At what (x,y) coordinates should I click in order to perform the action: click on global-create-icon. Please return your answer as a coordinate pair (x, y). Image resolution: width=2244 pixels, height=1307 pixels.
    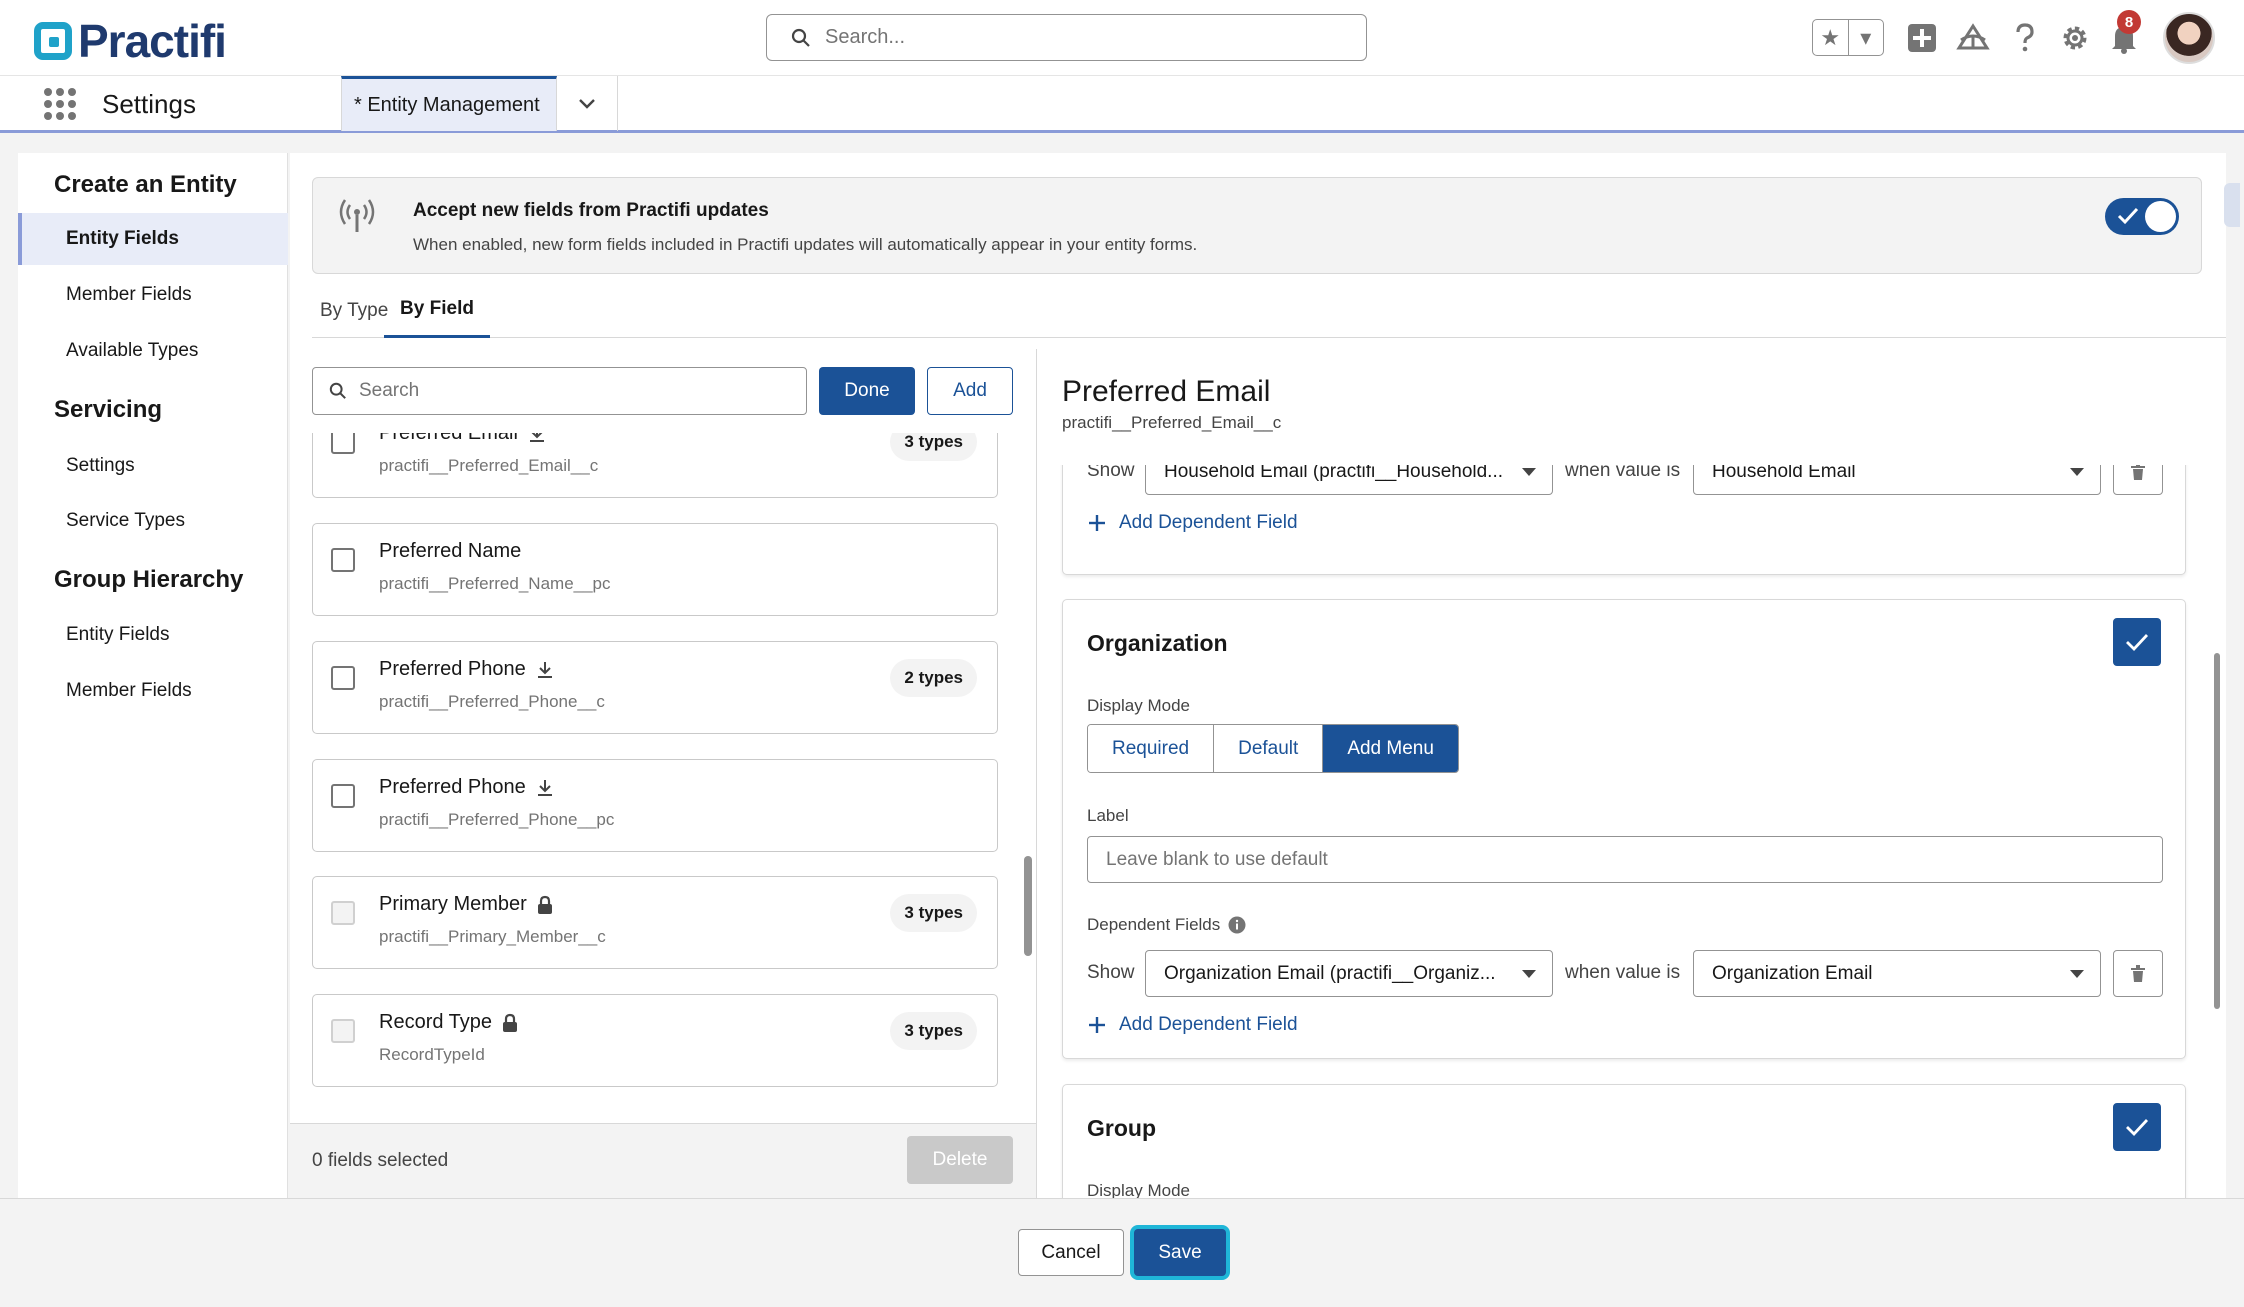
    Looking at the image, I should click on (1922, 38).